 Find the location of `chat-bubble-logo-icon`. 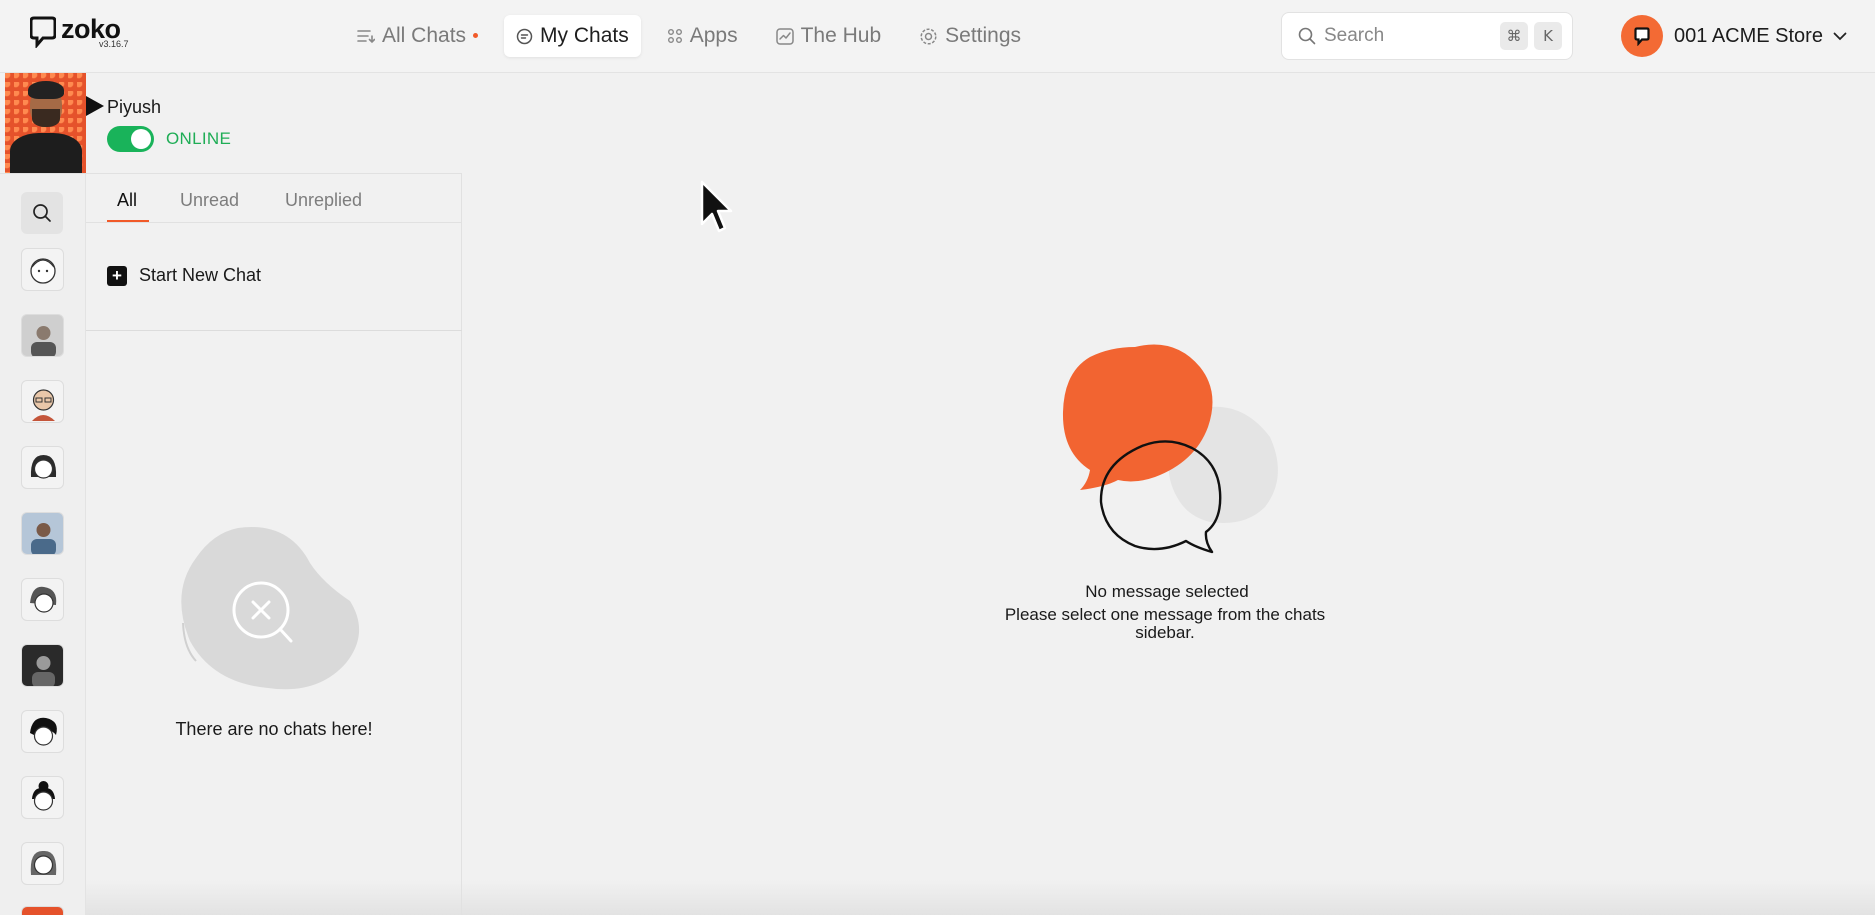

chat-bubble-logo-icon is located at coordinates (43, 33).